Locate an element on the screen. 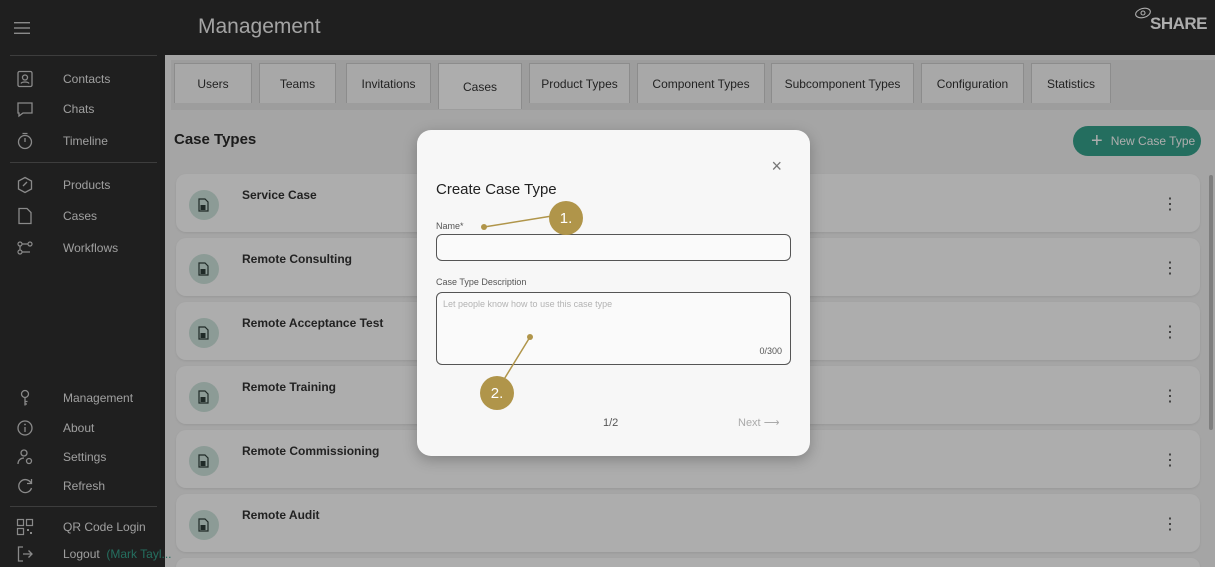  annotation-marker-2: 2. is located at coordinates (497, 393).